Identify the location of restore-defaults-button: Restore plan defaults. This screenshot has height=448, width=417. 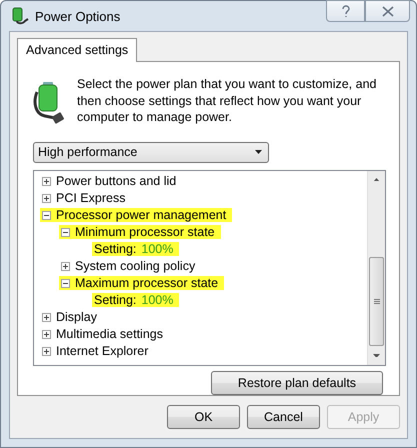
(297, 382).